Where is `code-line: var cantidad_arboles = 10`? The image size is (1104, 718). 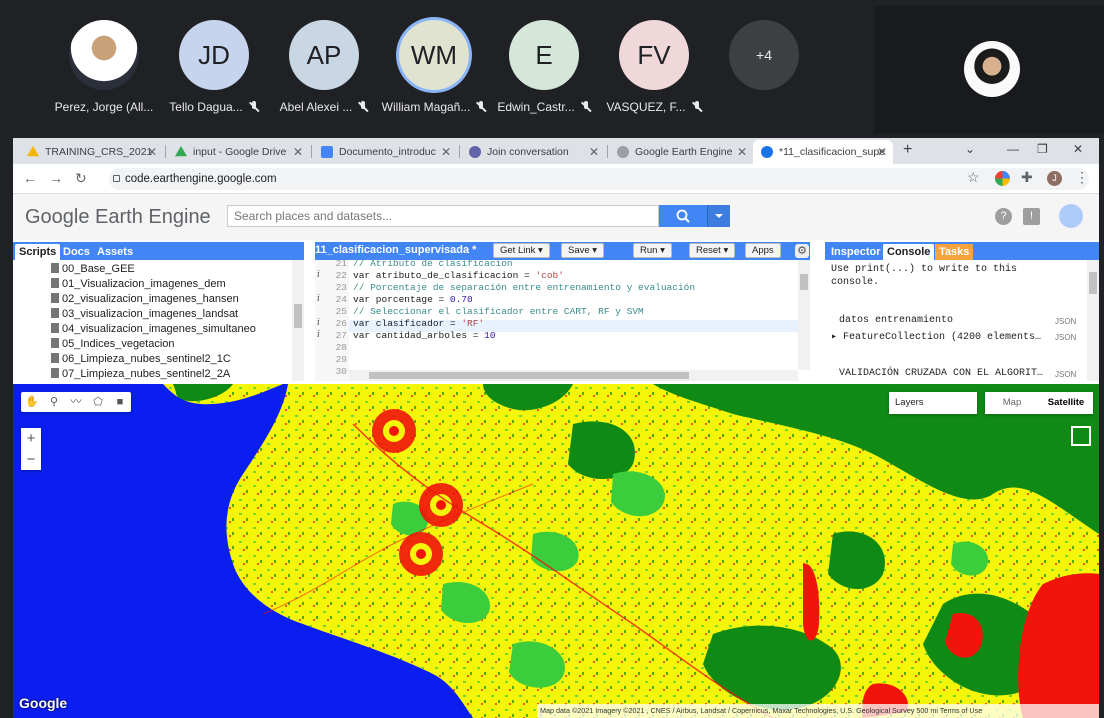 code-line: var cantidad_arboles = 10 is located at coordinates (424, 335).